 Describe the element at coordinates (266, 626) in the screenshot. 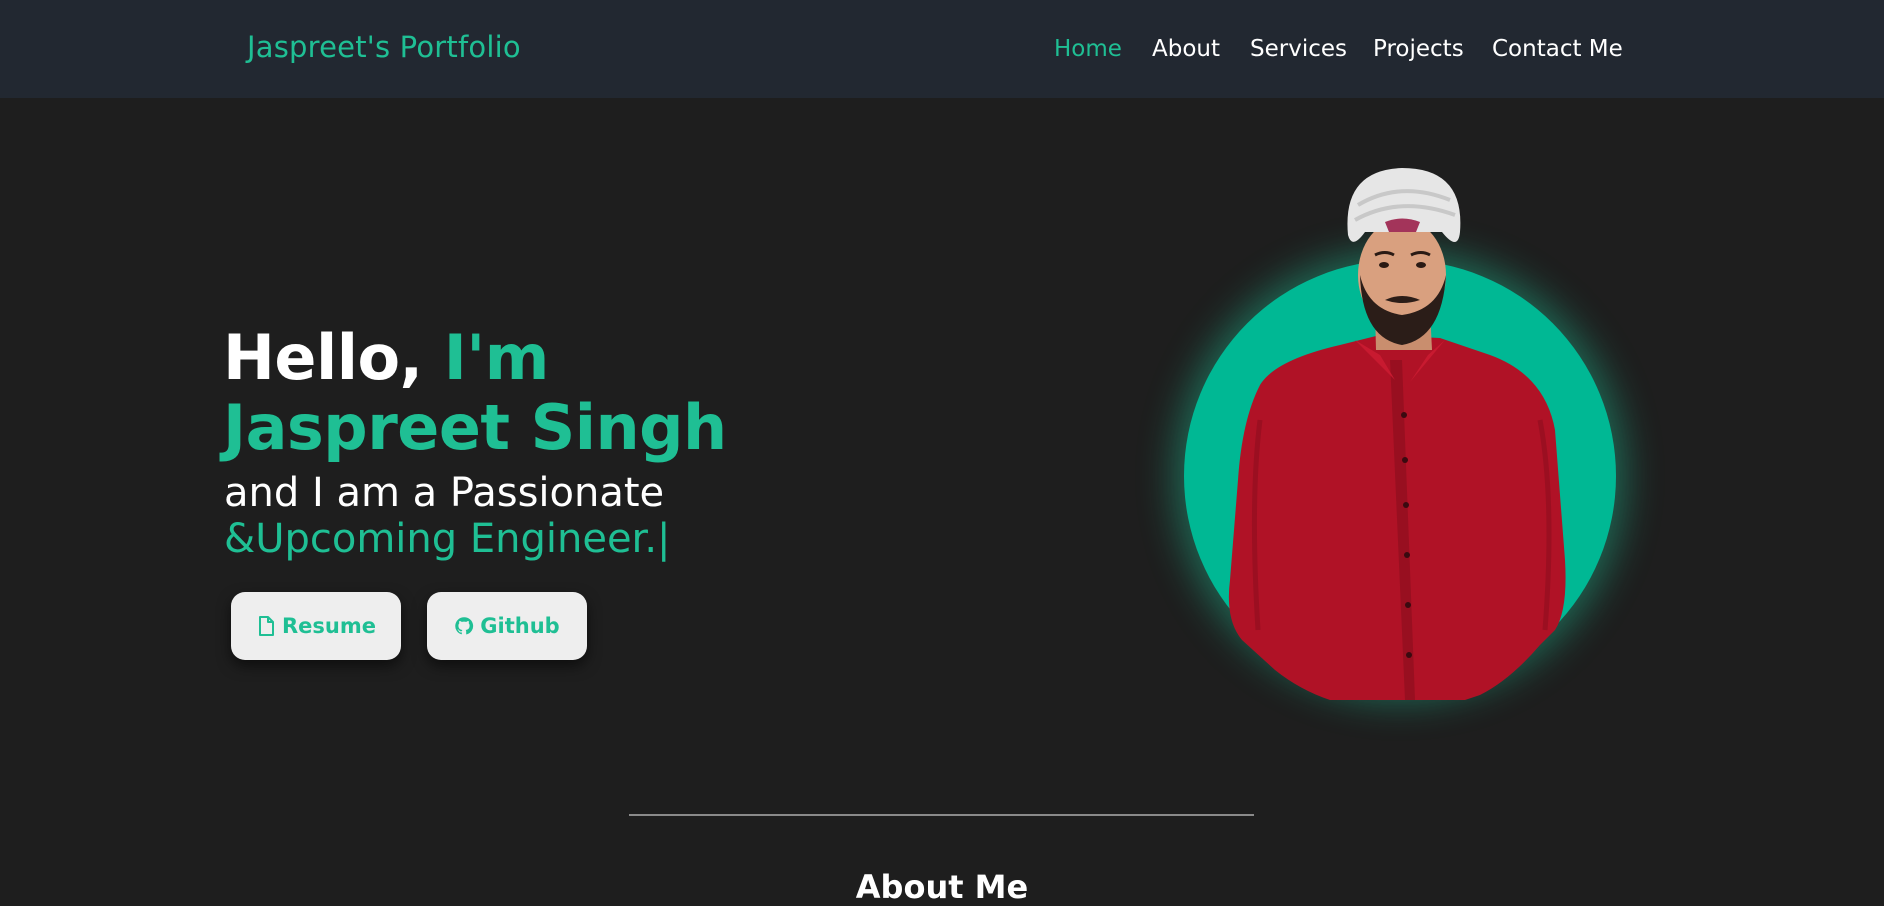

I see `file-icon` at that location.